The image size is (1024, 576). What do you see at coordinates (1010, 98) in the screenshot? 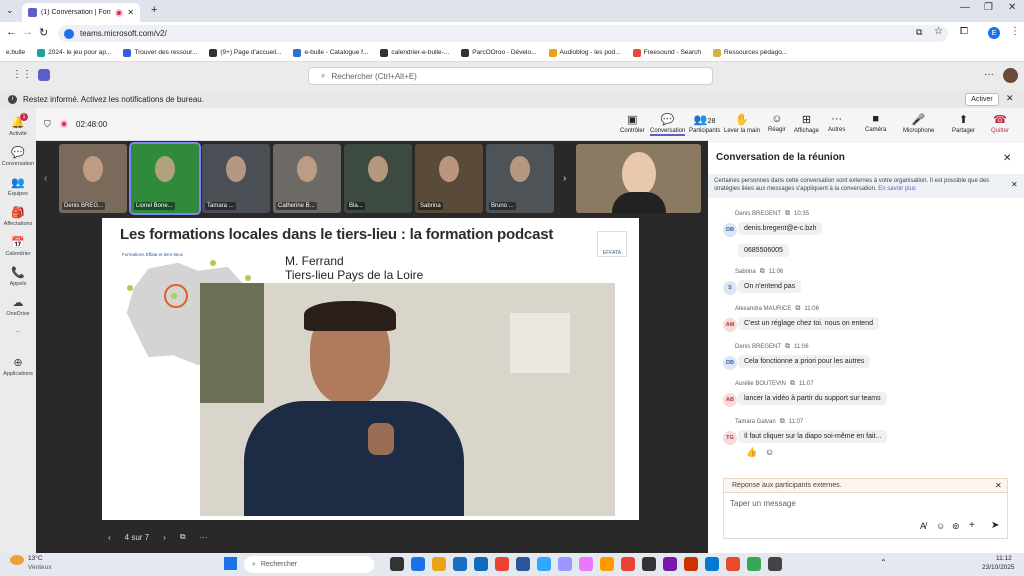
I see `close-notification-icon: ✕` at bounding box center [1010, 98].